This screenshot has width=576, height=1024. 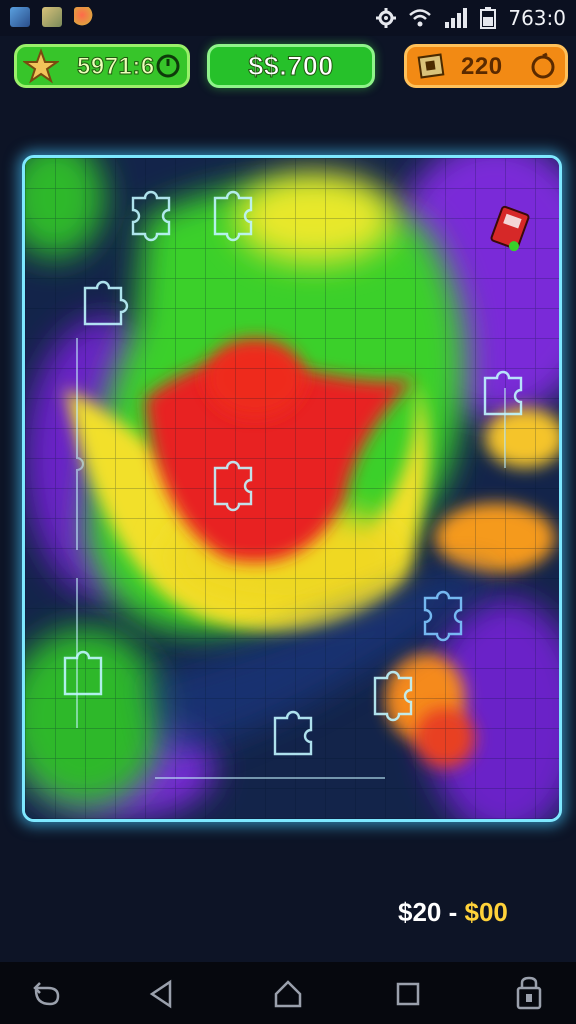 I want to click on triangle-back-icon, so click(x=162, y=994).